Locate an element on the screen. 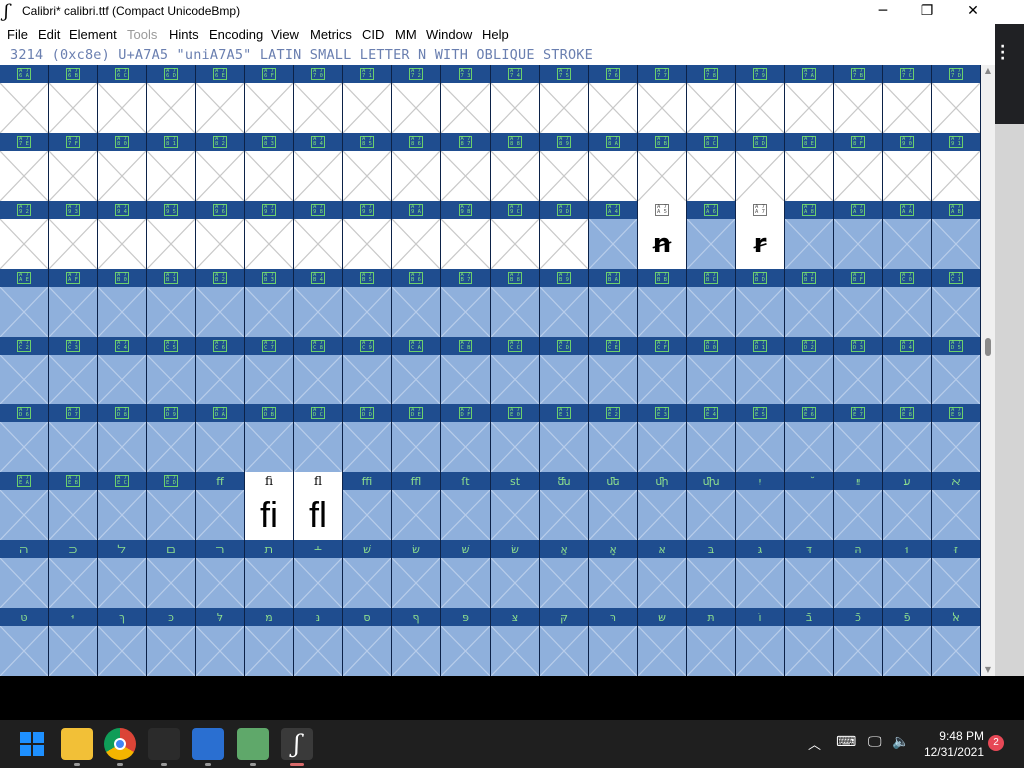 Image resolution: width=1024 pixels, height=768 pixels. glyph-label: A 7 9 7 is located at coordinates (269, 210).